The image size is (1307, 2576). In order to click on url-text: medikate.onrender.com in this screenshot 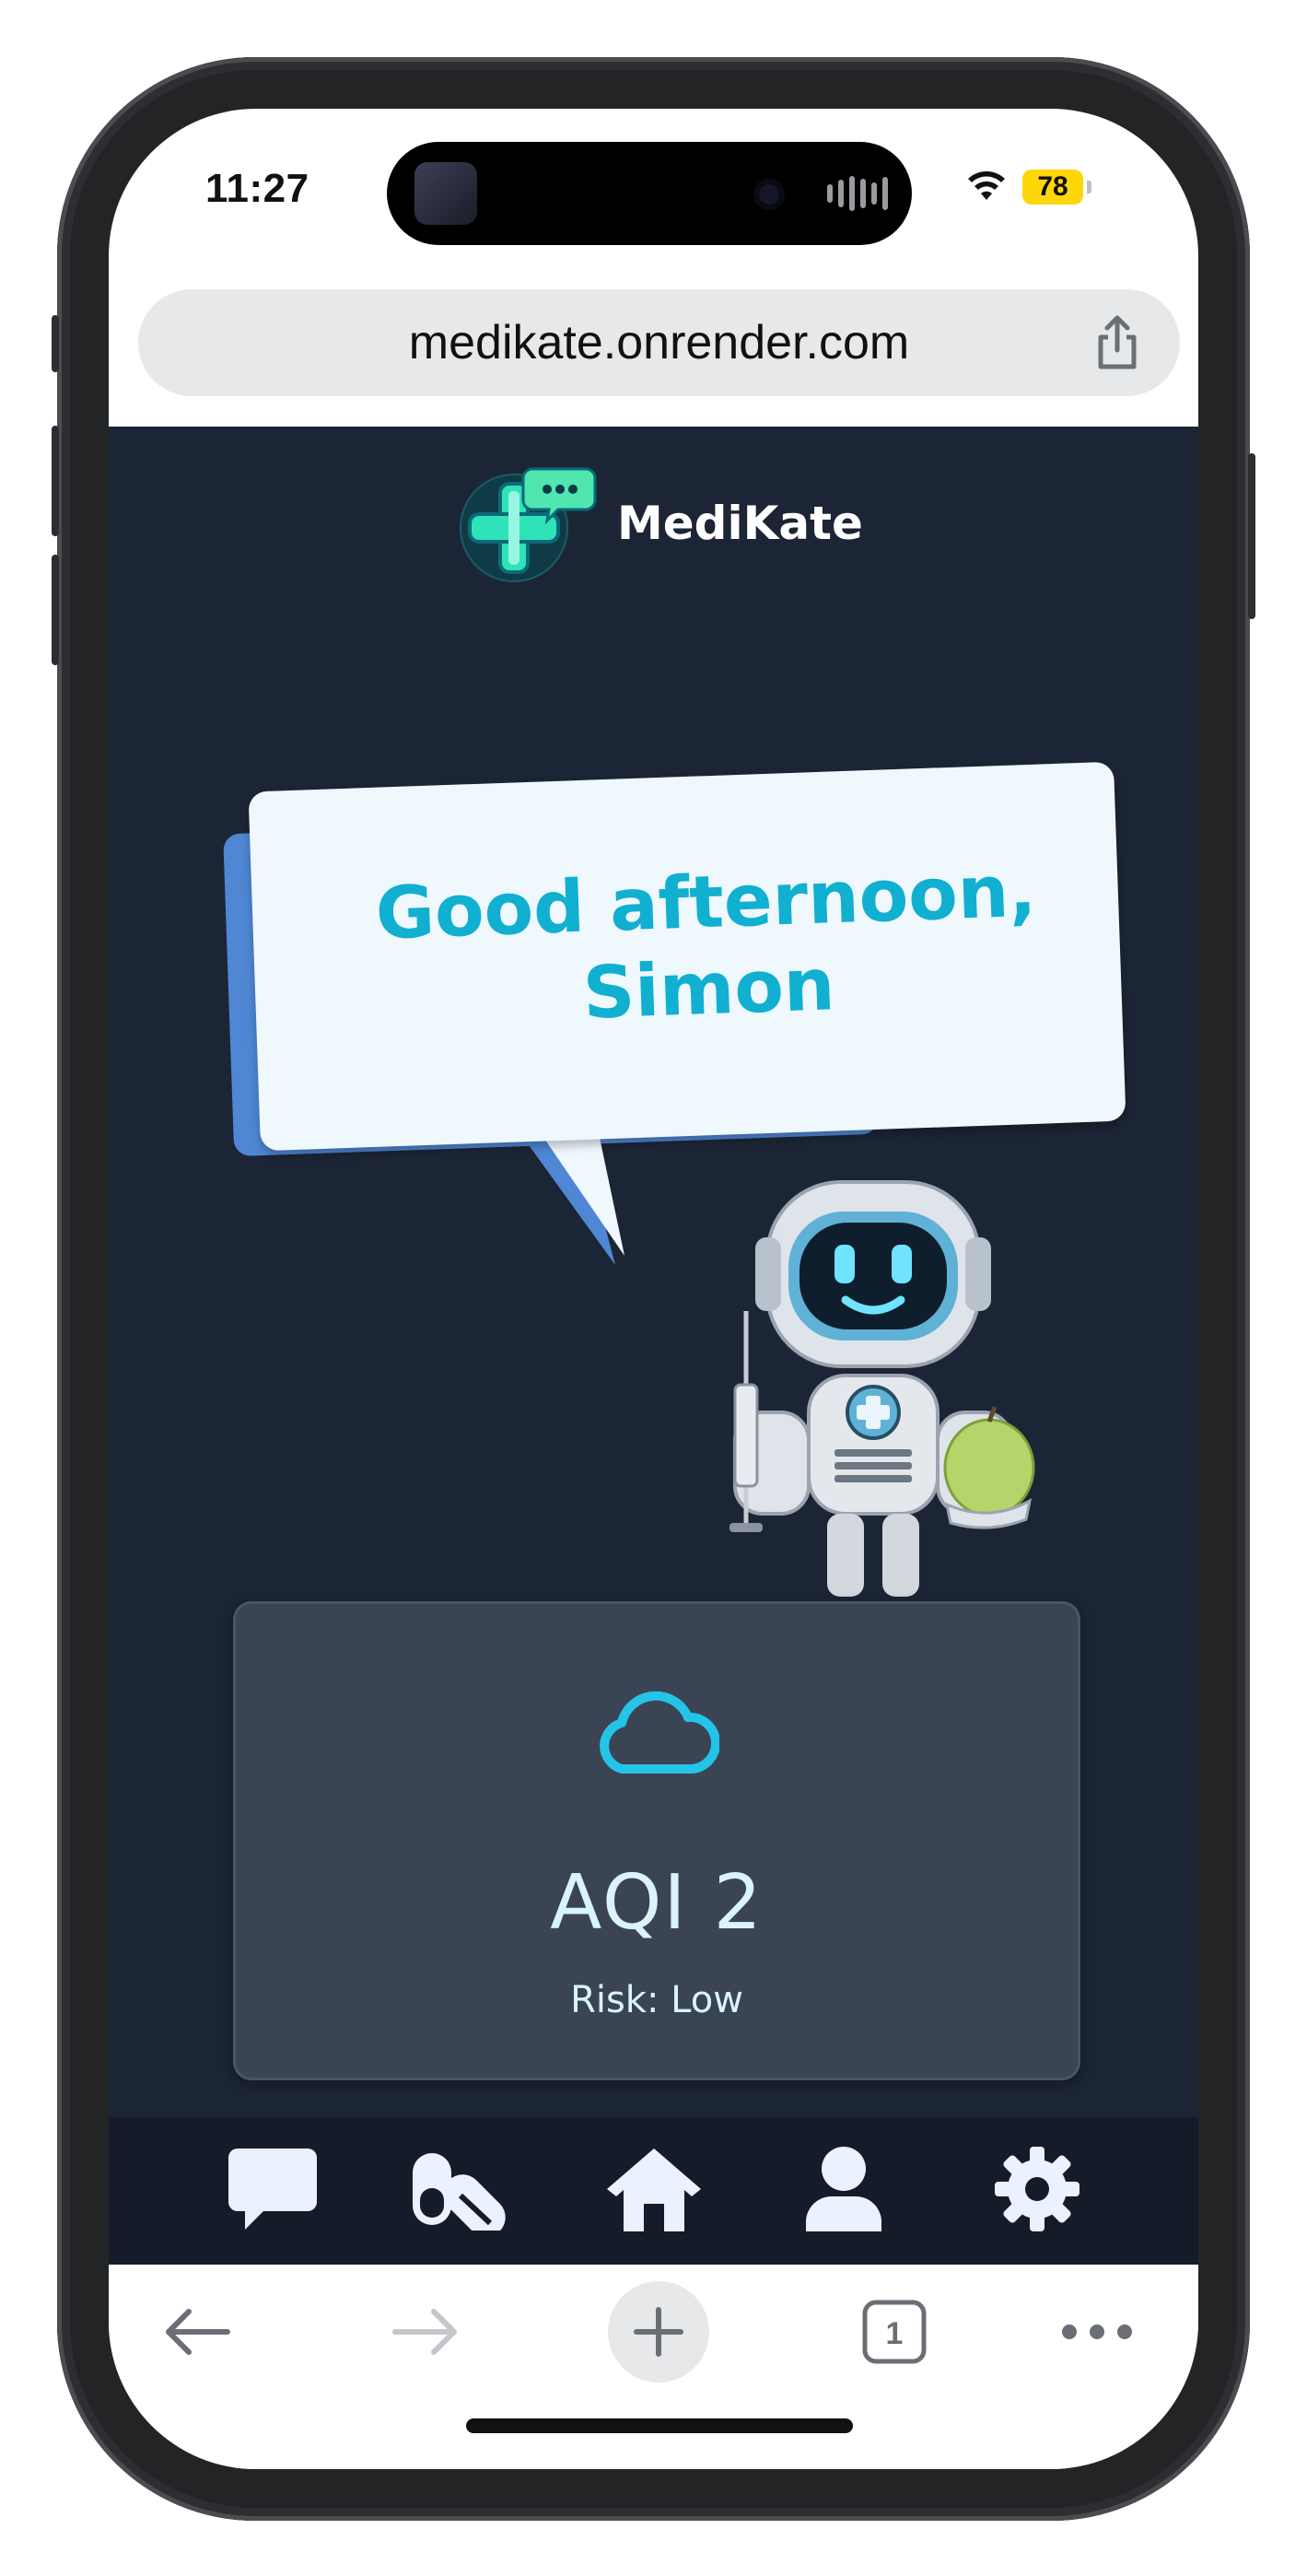, I will do `click(659, 342)`.